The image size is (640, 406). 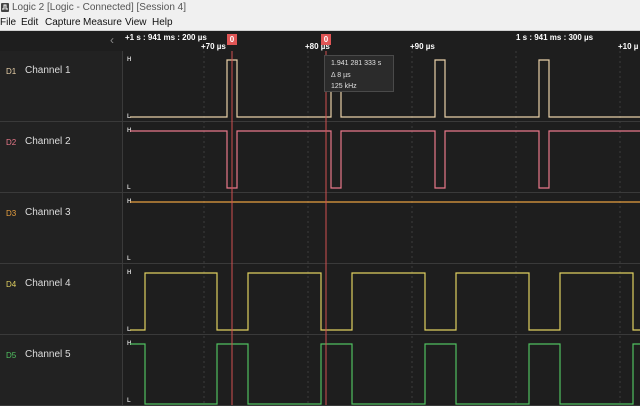 What do you see at coordinates (320, 8) in the screenshot?
I see `title-bar: Logic 2 [Logic - Connected] [Session 4]` at bounding box center [320, 8].